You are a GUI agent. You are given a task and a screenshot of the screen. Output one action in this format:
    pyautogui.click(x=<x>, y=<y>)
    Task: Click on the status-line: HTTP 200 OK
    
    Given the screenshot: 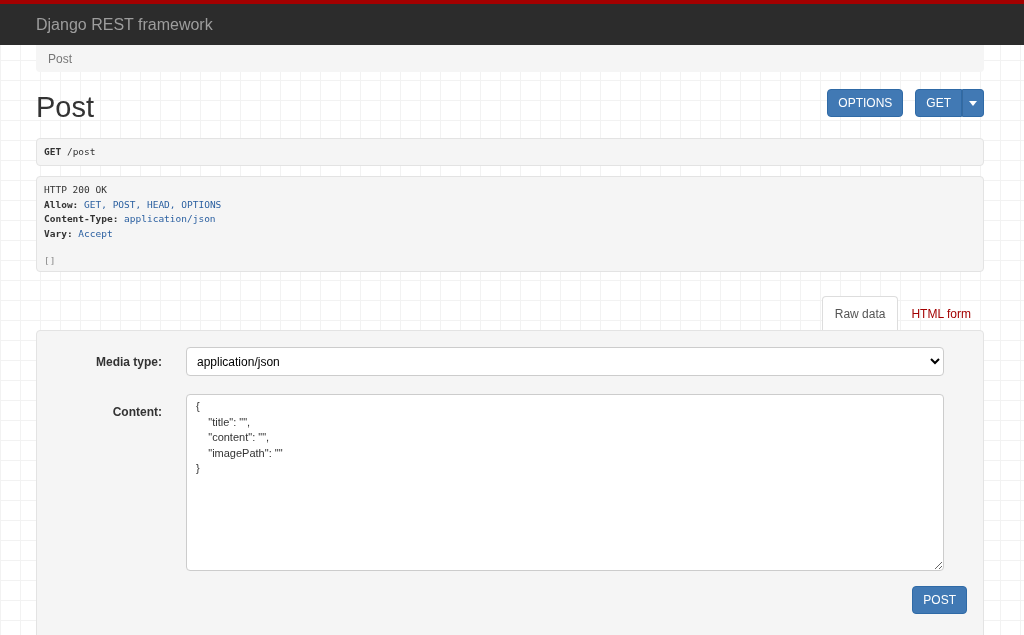 What is the action you would take?
    pyautogui.click(x=76, y=190)
    